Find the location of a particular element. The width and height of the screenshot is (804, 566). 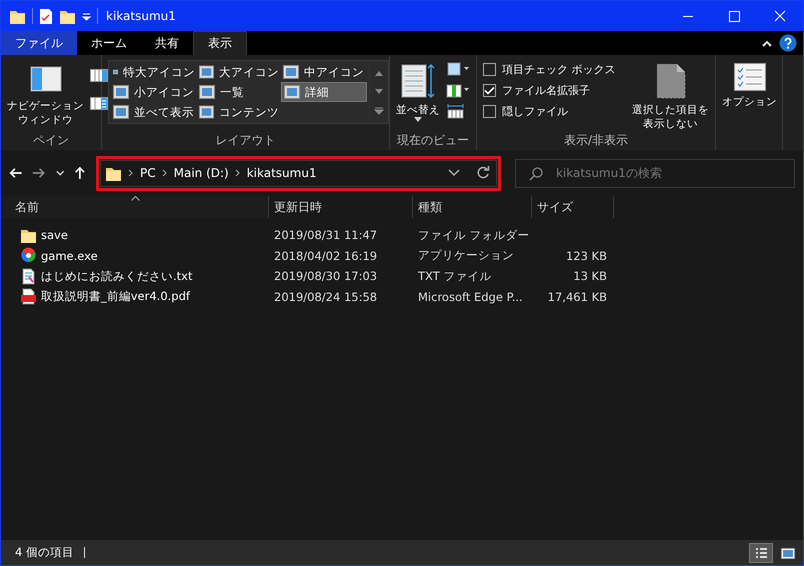

dropdown-icon is located at coordinates (454, 173).